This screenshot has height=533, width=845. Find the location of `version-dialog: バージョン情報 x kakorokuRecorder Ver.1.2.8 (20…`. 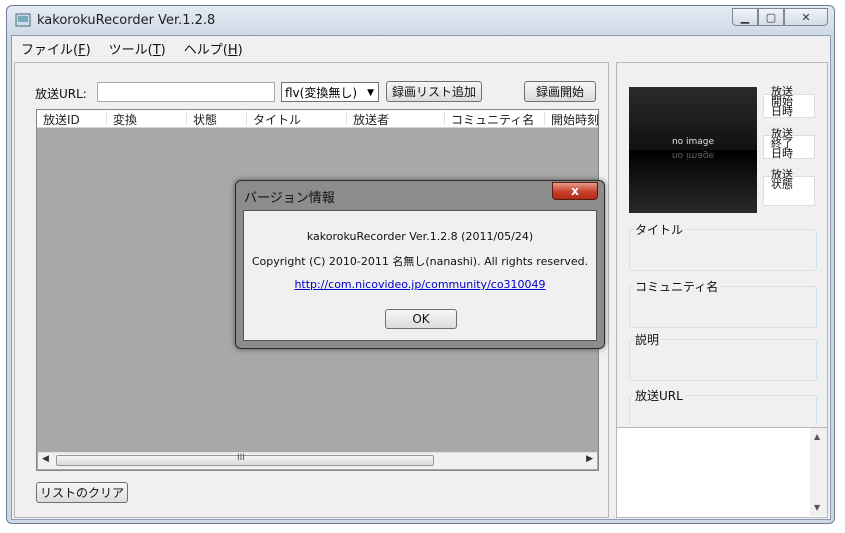

version-dialog: バージョン情報 x kakorokuRecorder Ver.1.2.8 (20… is located at coordinates (420, 264).